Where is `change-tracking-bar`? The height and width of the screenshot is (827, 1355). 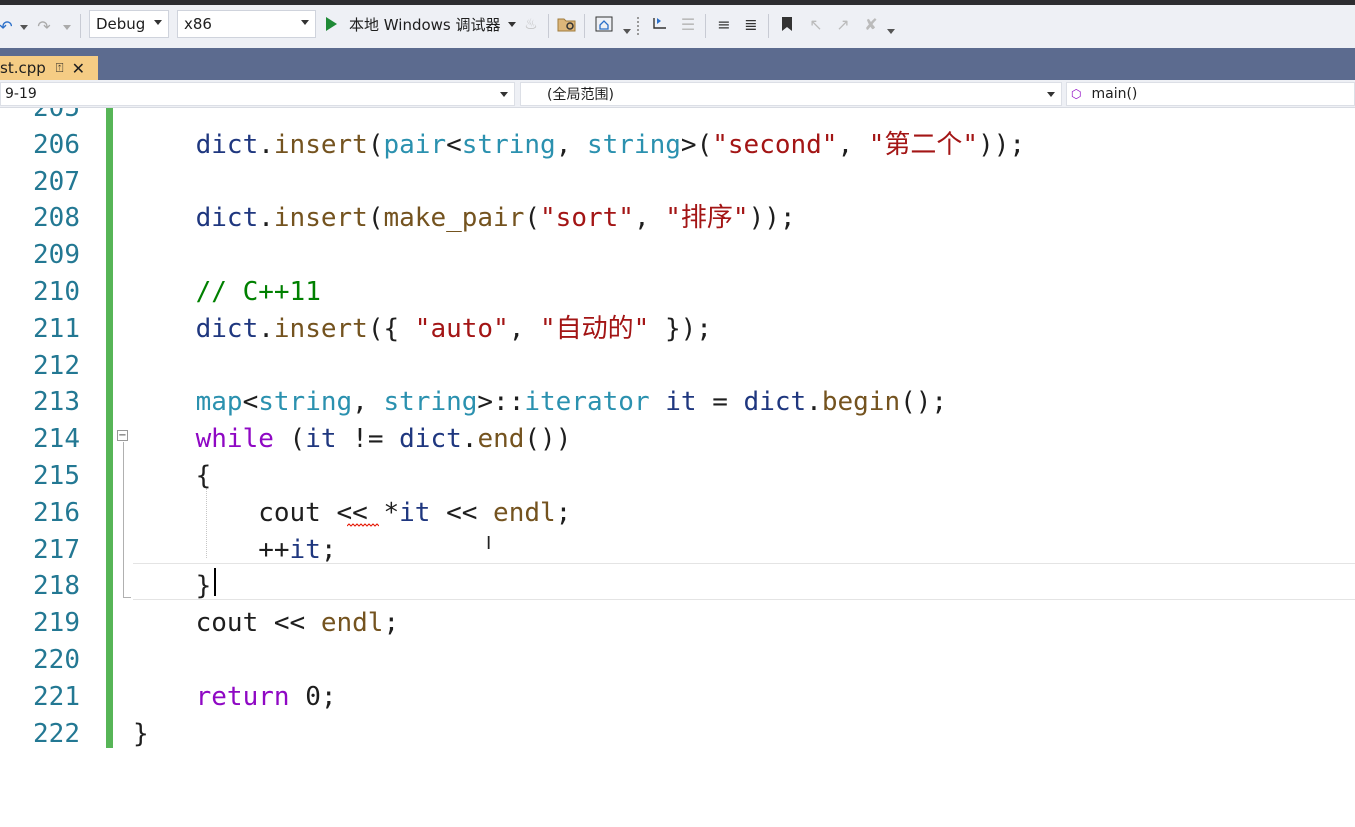
change-tracking-bar is located at coordinates (109, 428).